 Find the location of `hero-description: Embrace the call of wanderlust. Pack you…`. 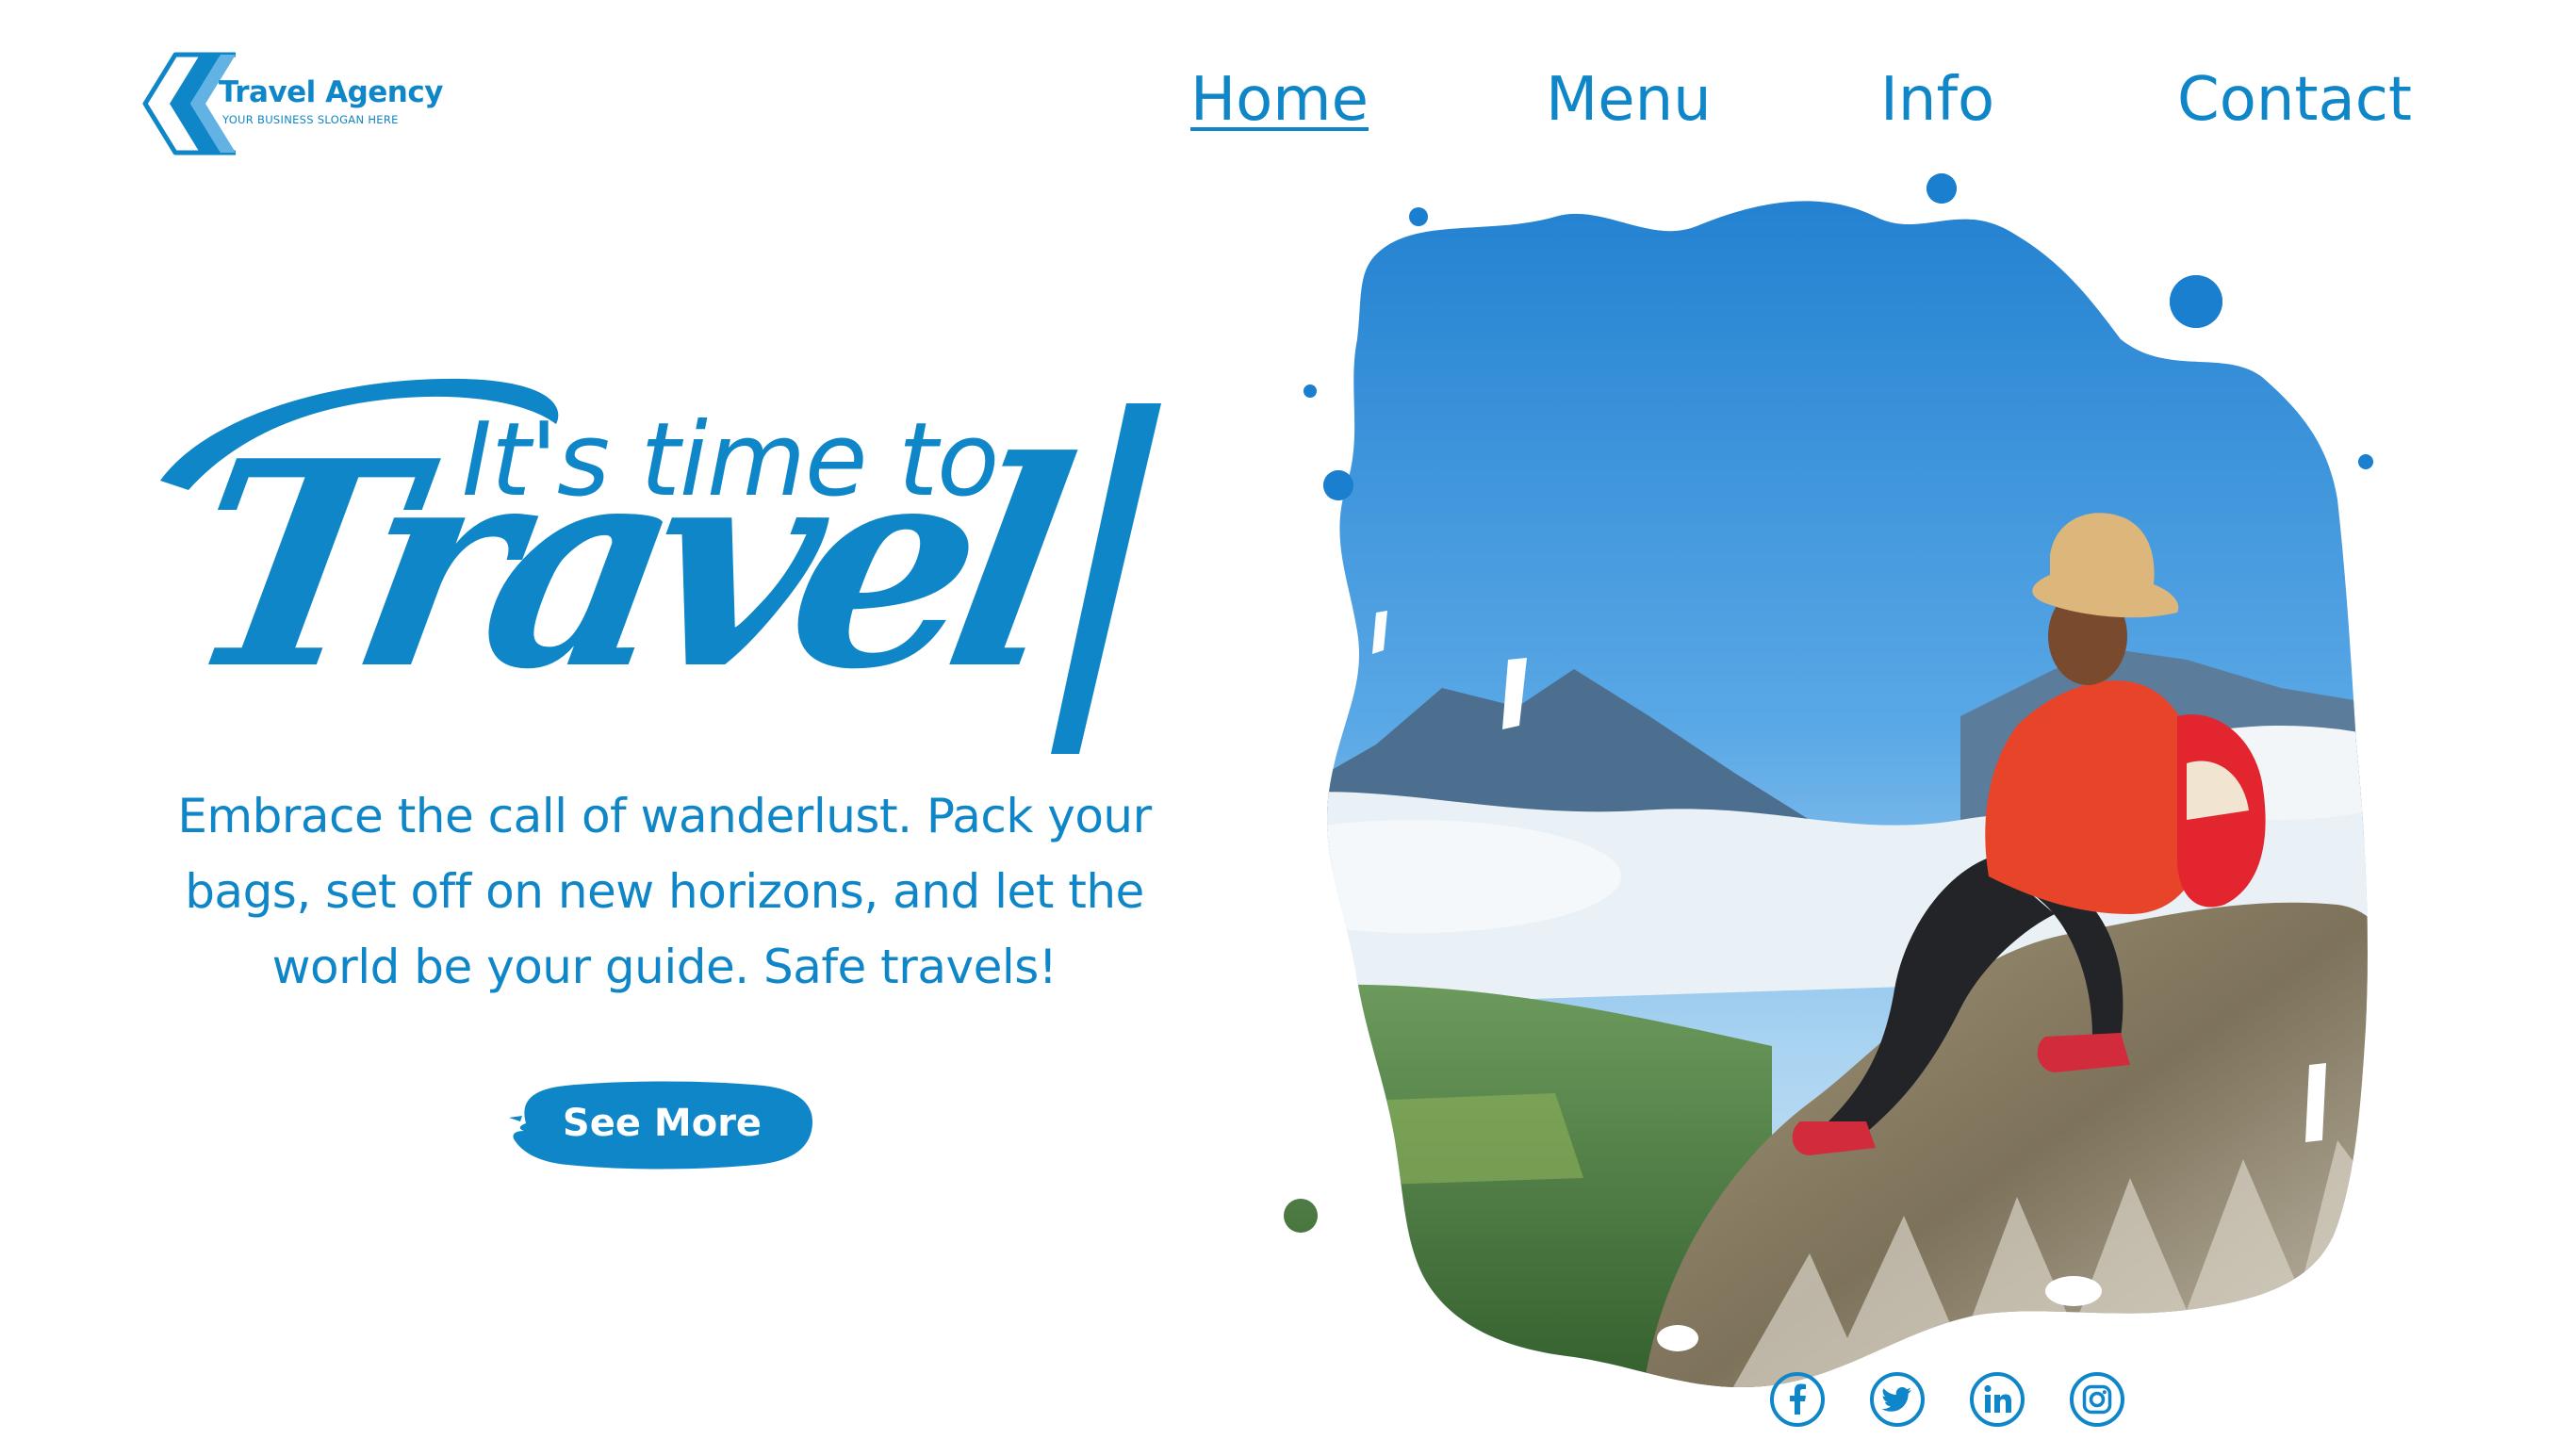

hero-description: Embrace the call of wanderlust. Pack you… is located at coordinates (664, 891).